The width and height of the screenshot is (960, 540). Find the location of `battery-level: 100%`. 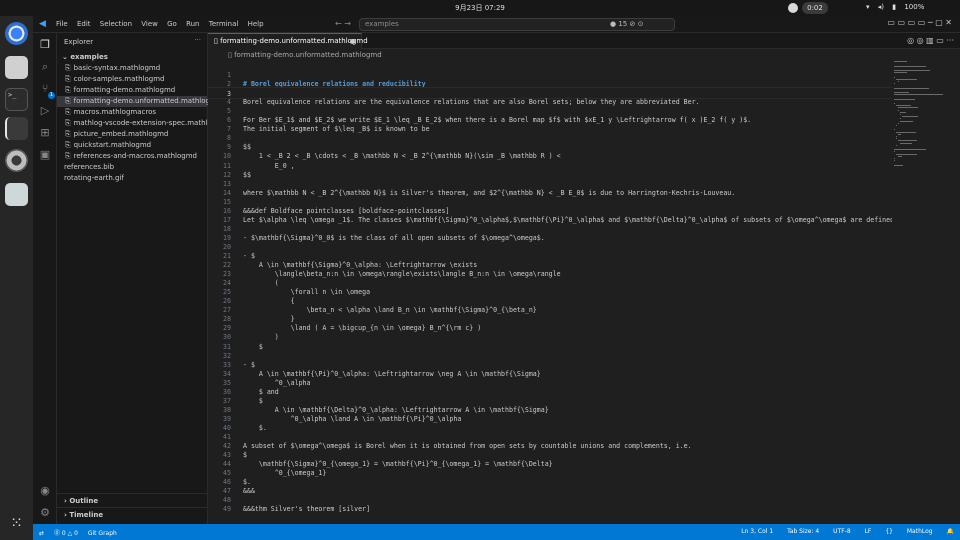

battery-level: 100% is located at coordinates (914, 7).